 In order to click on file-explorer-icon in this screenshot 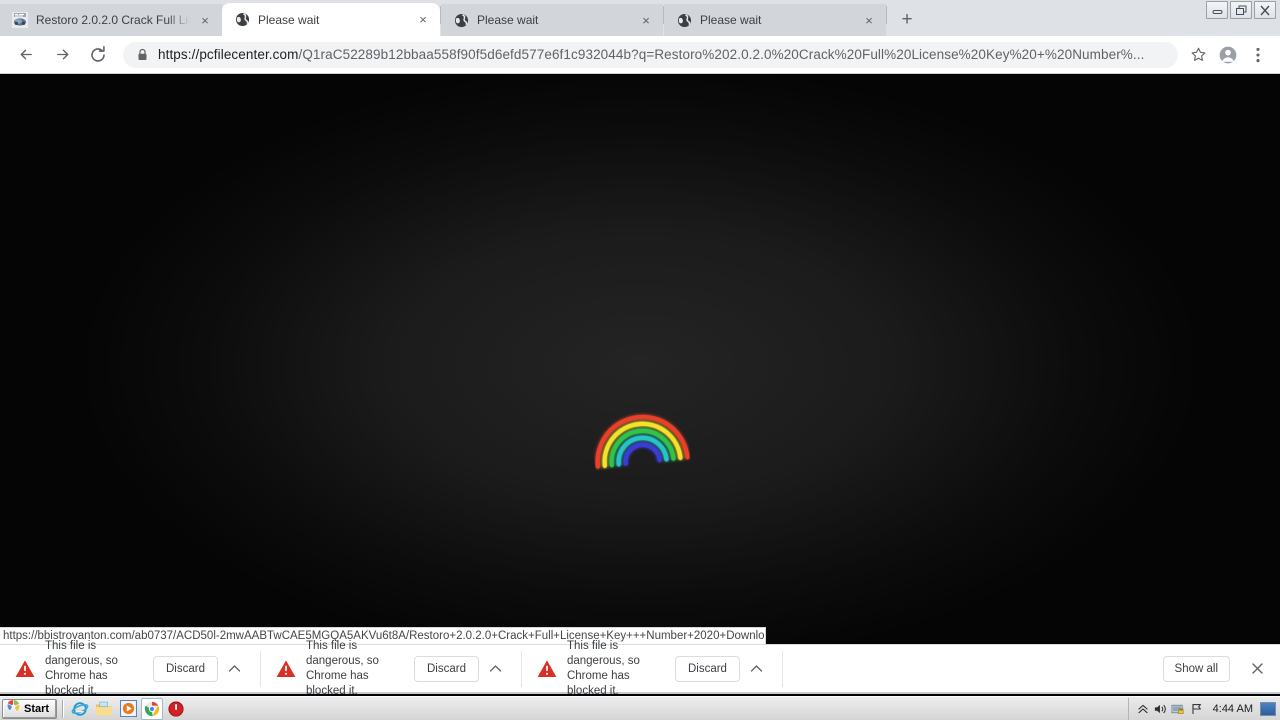, I will do `click(104, 709)`.